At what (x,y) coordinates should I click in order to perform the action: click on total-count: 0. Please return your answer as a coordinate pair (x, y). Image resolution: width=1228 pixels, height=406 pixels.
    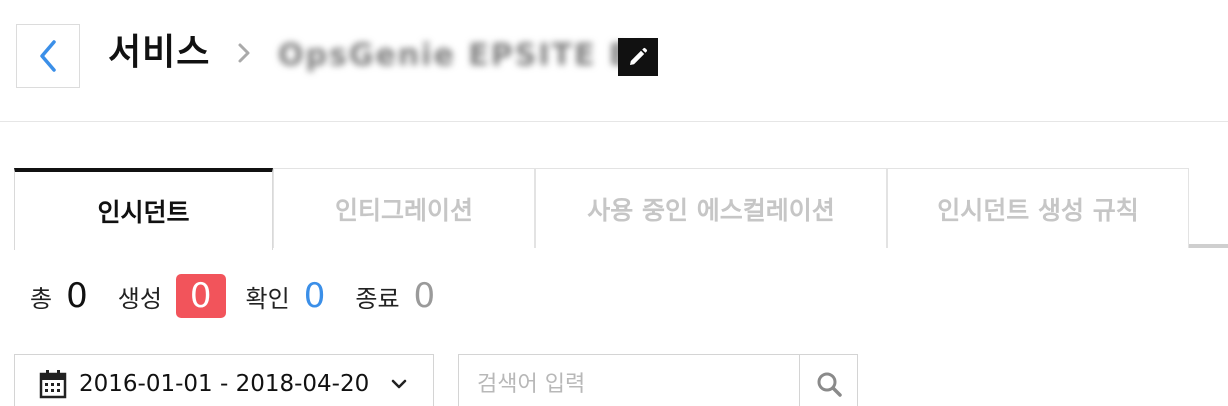
    Looking at the image, I should click on (77, 296).